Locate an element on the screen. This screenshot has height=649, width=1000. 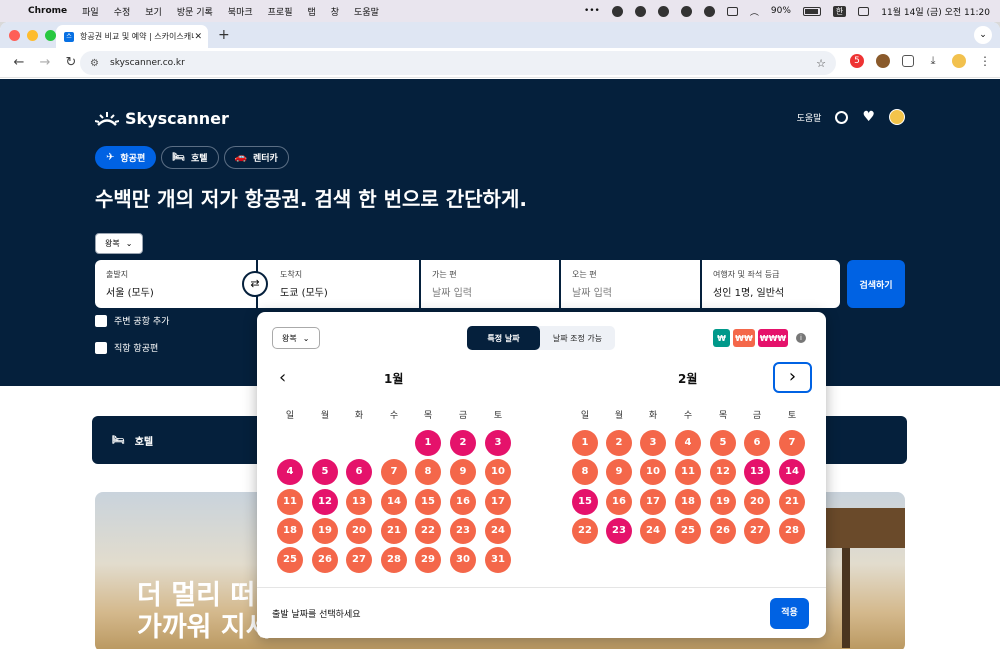
tab-search-chevron-icon: ⌄ is located at coordinates (983, 35).